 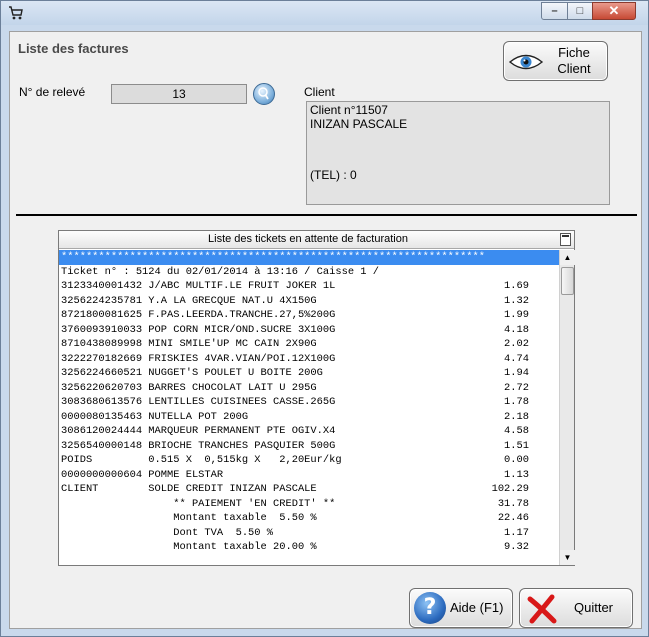 I want to click on releve-field: 13, so click(x=179, y=94).